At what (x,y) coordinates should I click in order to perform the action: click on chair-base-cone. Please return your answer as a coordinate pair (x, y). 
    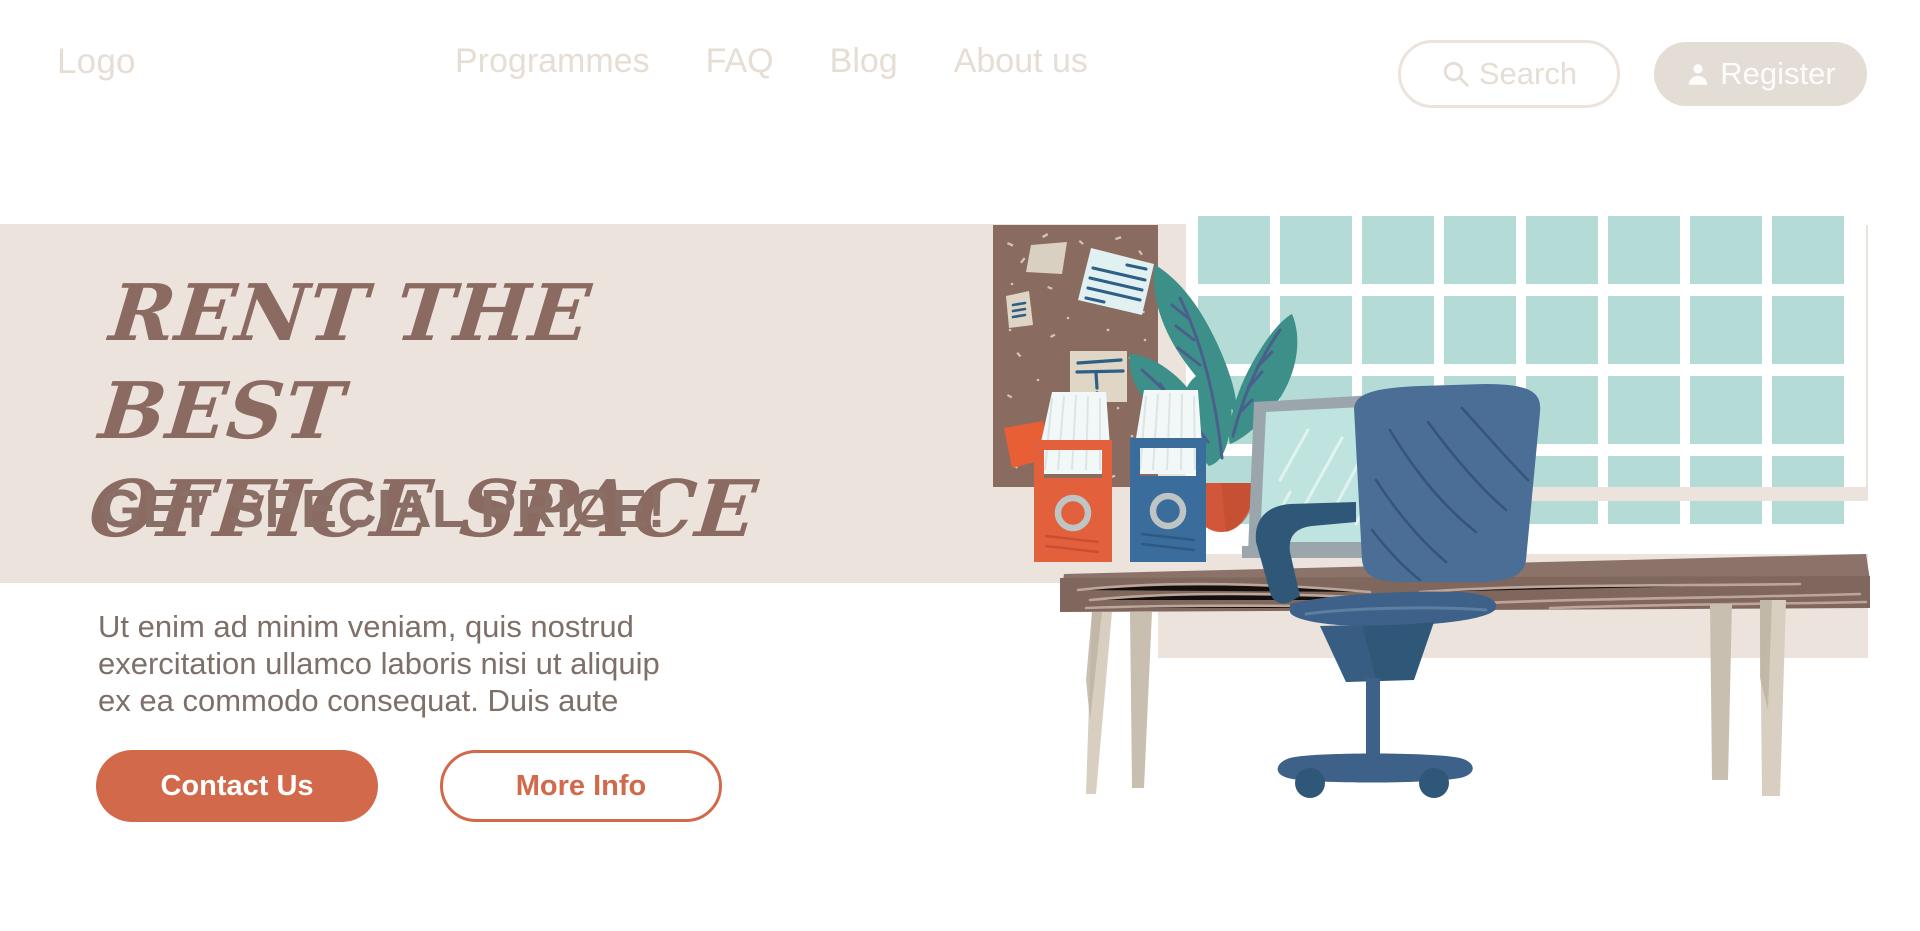
    Looking at the image, I should click on (1377, 652).